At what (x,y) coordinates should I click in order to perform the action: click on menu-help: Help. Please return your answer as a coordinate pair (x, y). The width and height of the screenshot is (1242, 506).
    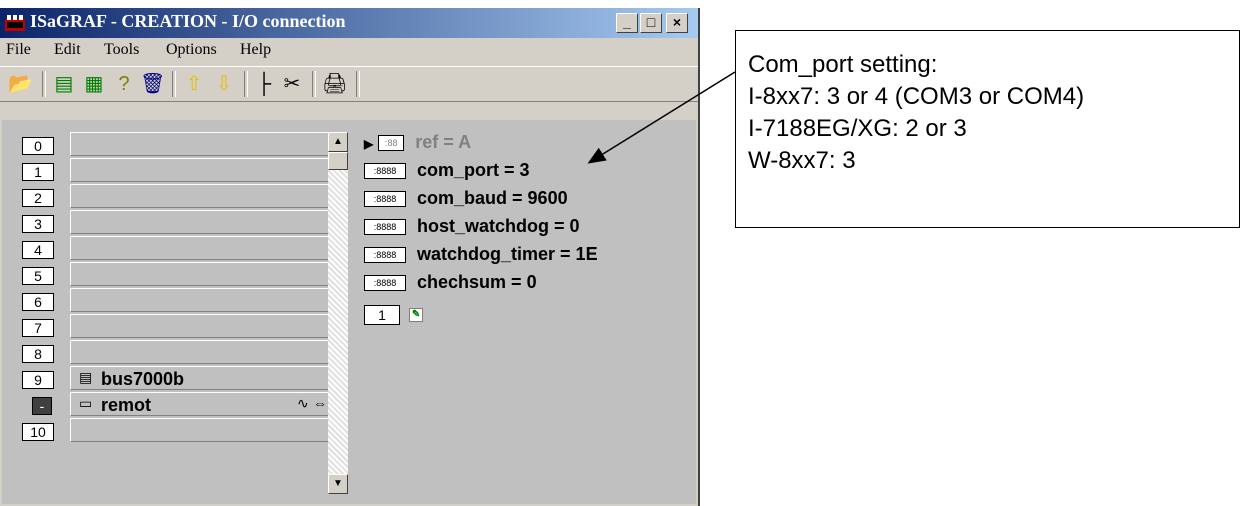
    Looking at the image, I should click on (255, 50).